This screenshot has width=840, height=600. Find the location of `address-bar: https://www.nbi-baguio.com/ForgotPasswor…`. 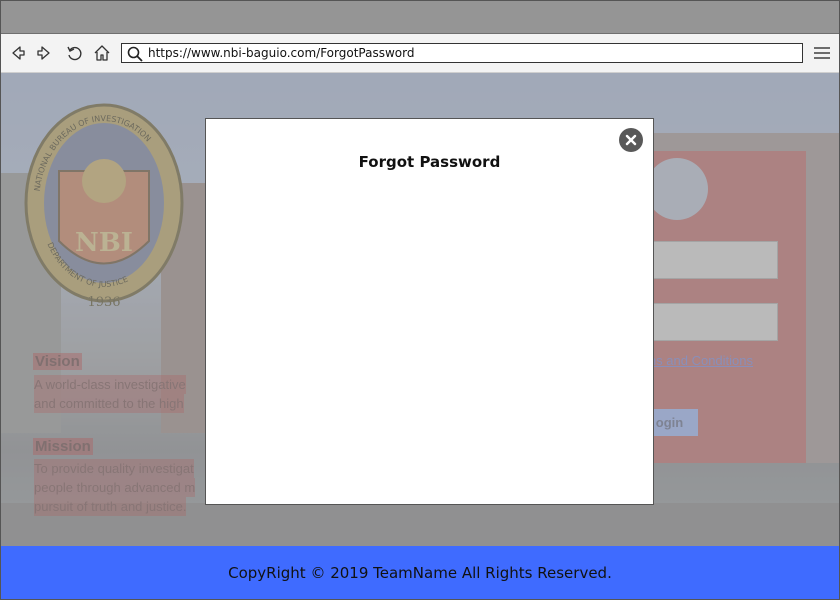

address-bar: https://www.nbi-baguio.com/ForgotPasswor… is located at coordinates (462, 53).